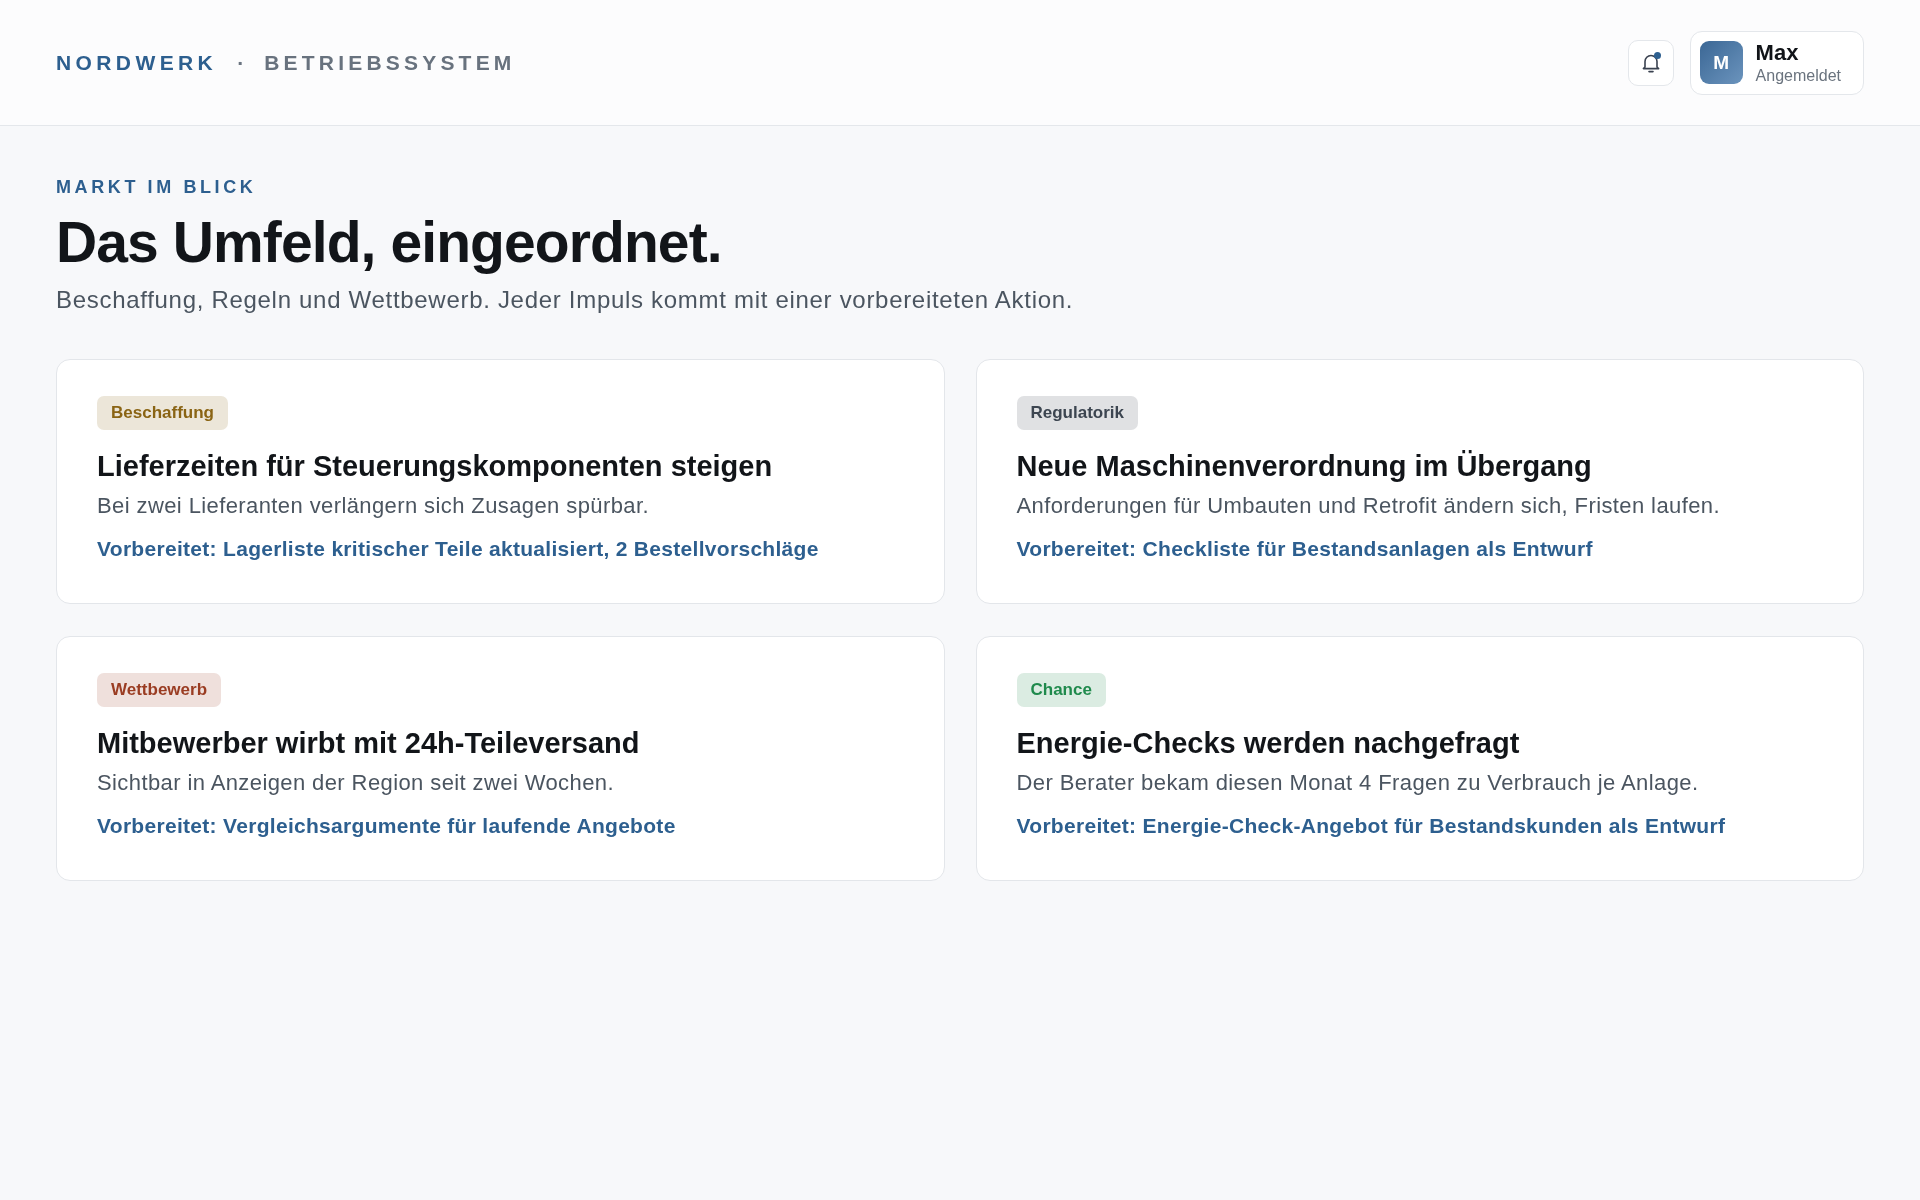 Image resolution: width=1920 pixels, height=1200 pixels. What do you see at coordinates (1650, 62) in the screenshot?
I see `notifications-button` at bounding box center [1650, 62].